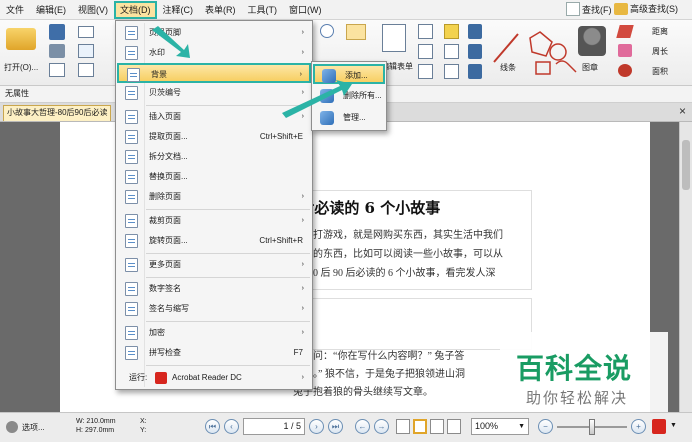 The height and width of the screenshot is (442, 692). What do you see at coordinates (659, 426) in the screenshot?
I see `pdf-icon` at bounding box center [659, 426].